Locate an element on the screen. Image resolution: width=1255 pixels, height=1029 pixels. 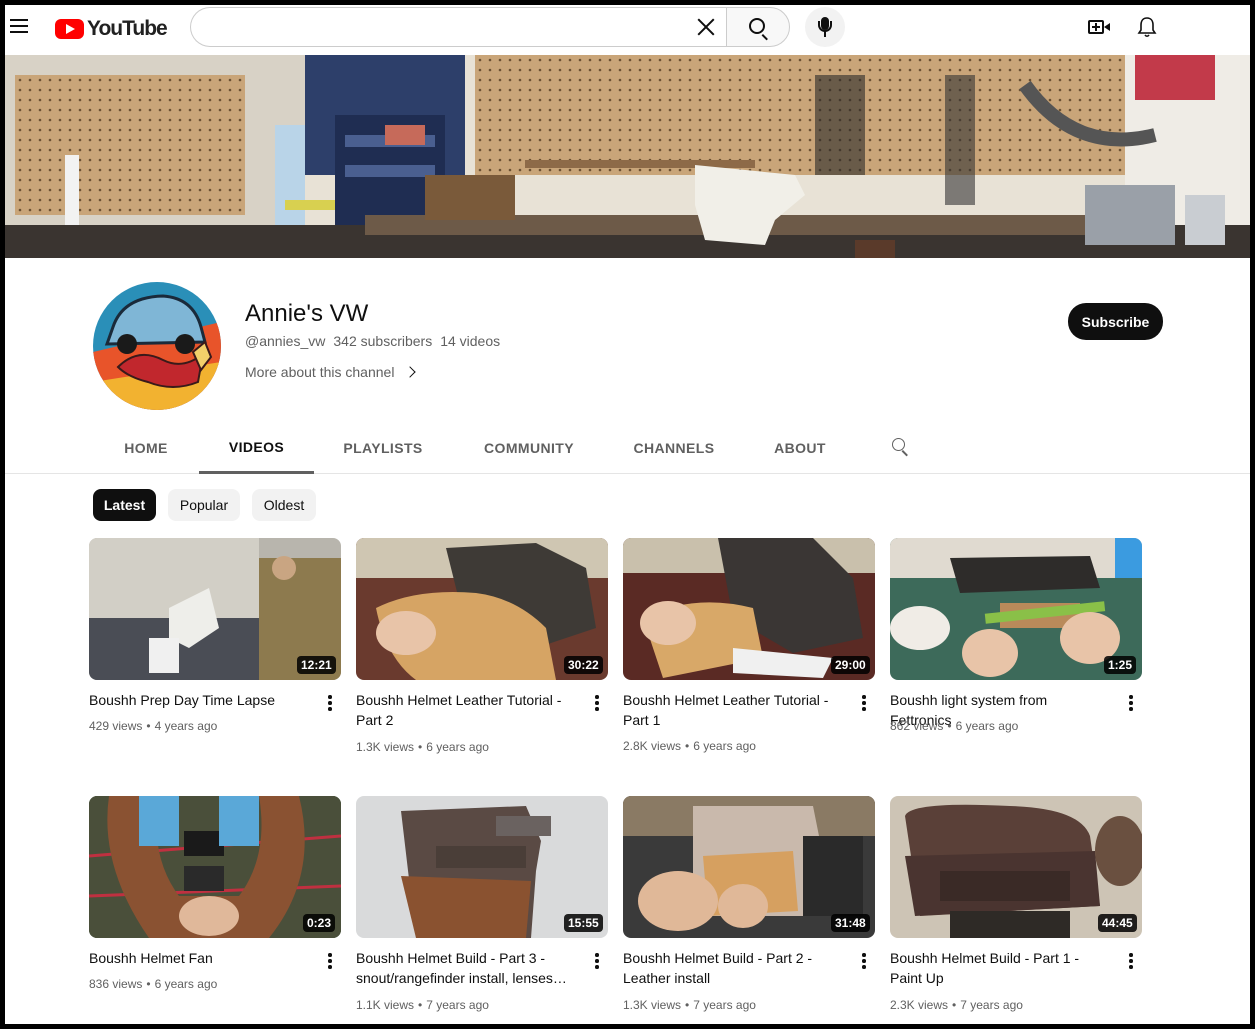
channel-avatar is located at coordinates (157, 346).